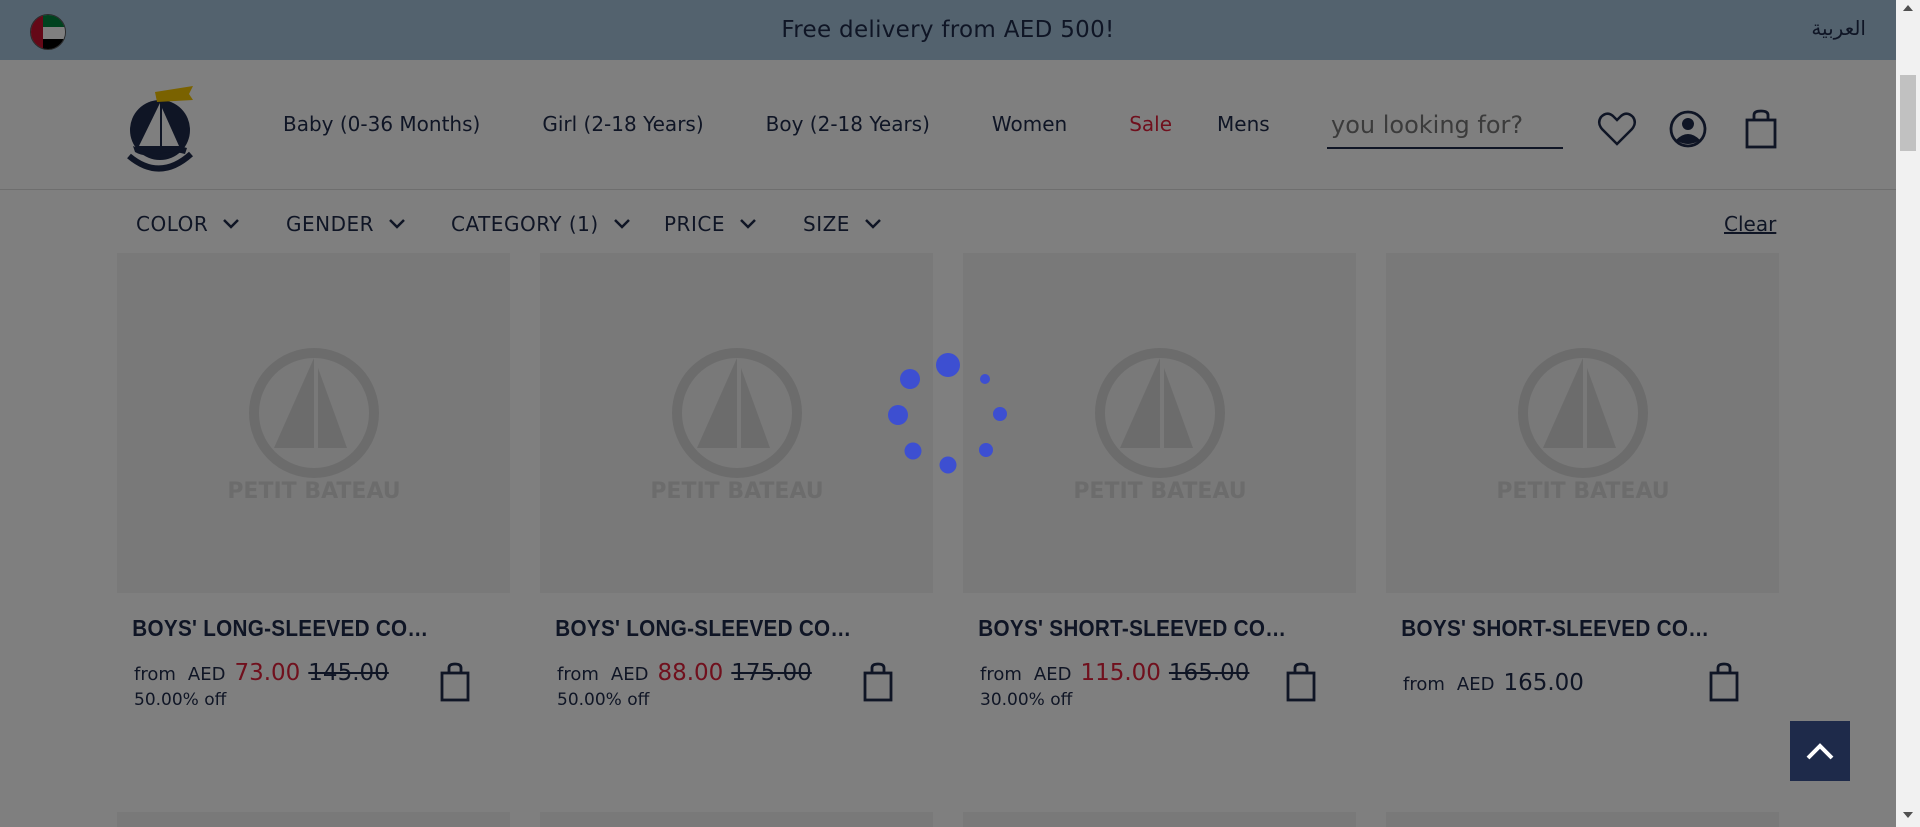 The width and height of the screenshot is (1920, 827). Describe the element at coordinates (947, 413) in the screenshot. I see `spinner-icon` at that location.